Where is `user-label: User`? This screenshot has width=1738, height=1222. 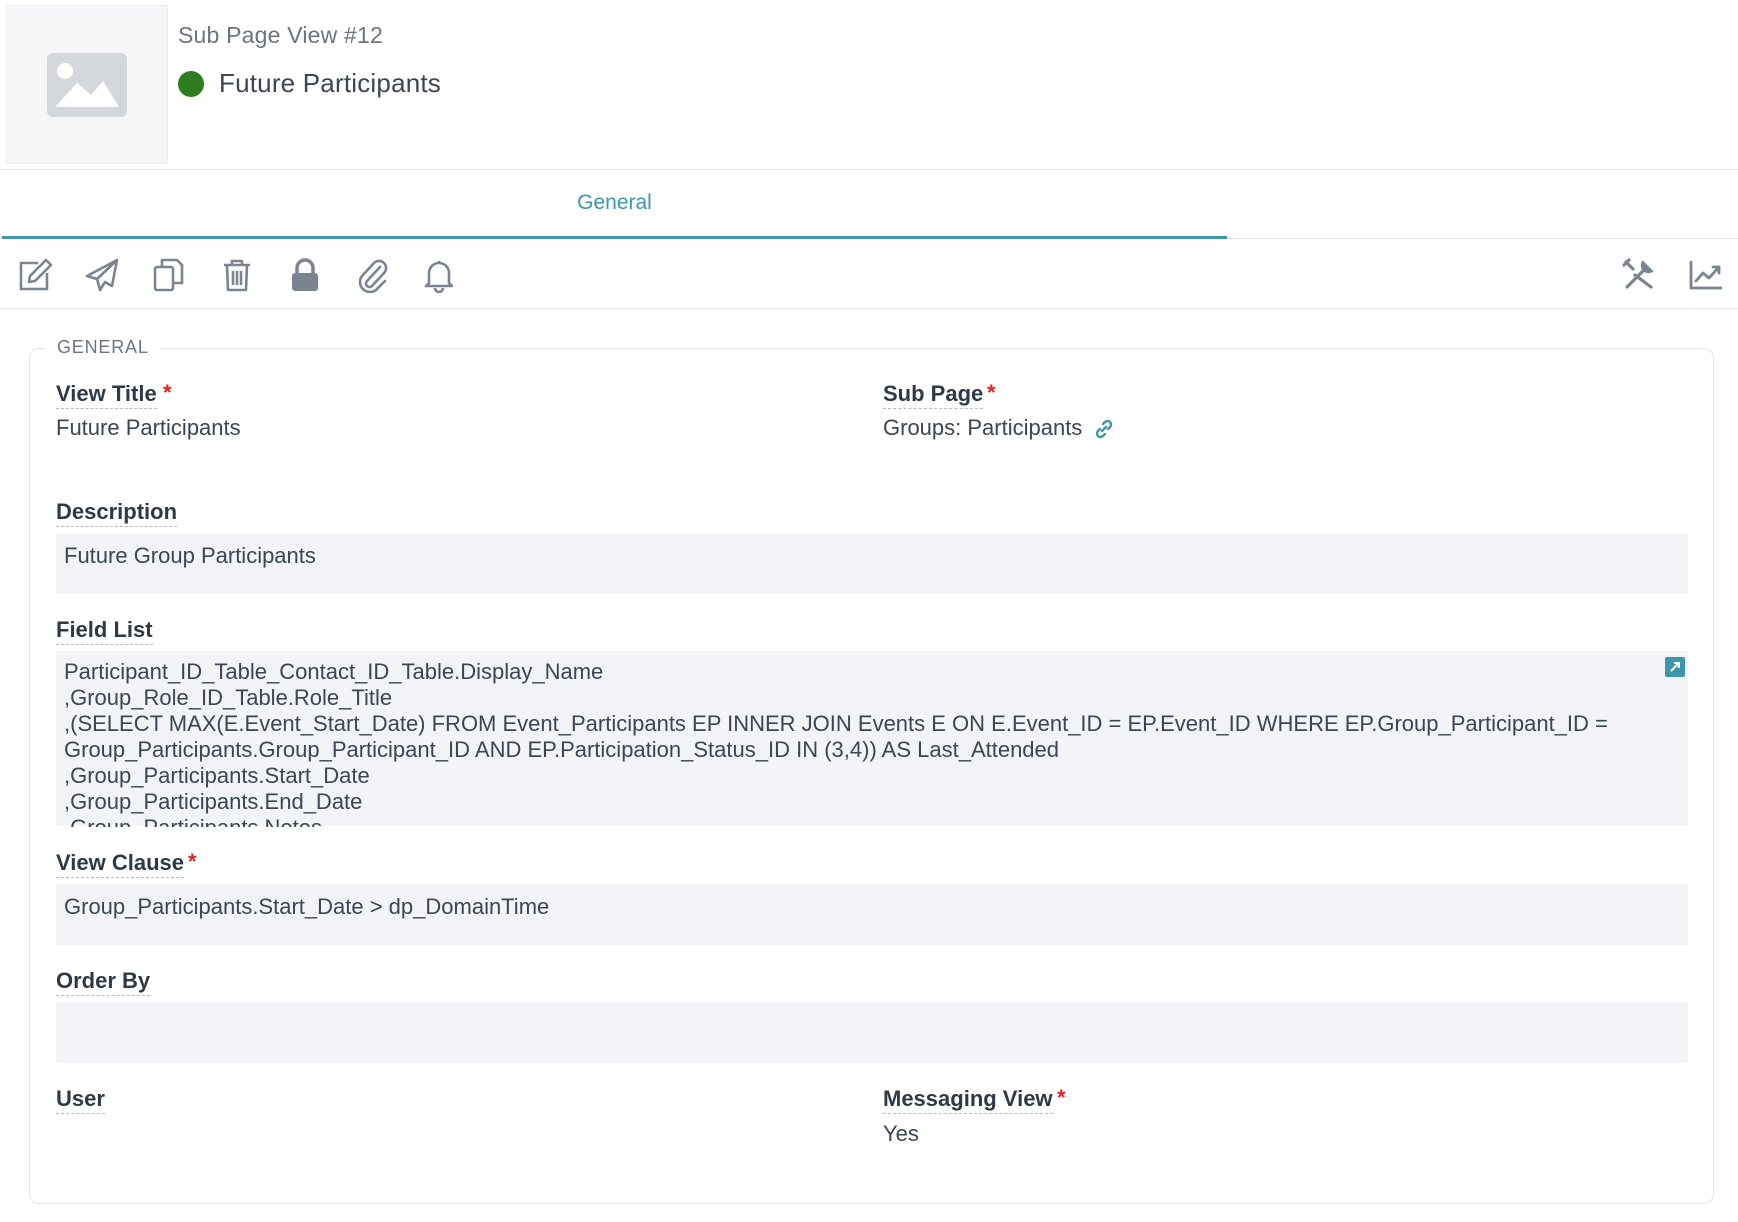
user-label: User is located at coordinates (80, 1100).